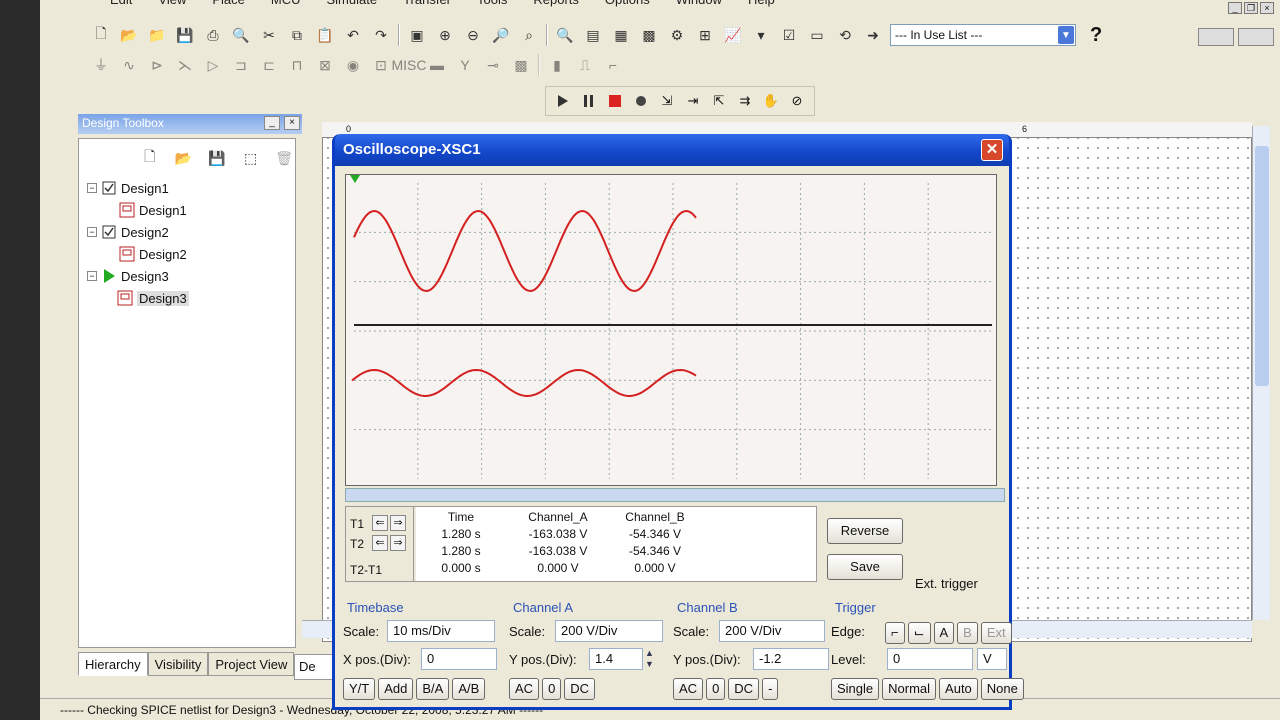 The height and width of the screenshot is (720, 1280). What do you see at coordinates (501, 35) in the screenshot?
I see `zoom-area-icon: 🔎` at bounding box center [501, 35].